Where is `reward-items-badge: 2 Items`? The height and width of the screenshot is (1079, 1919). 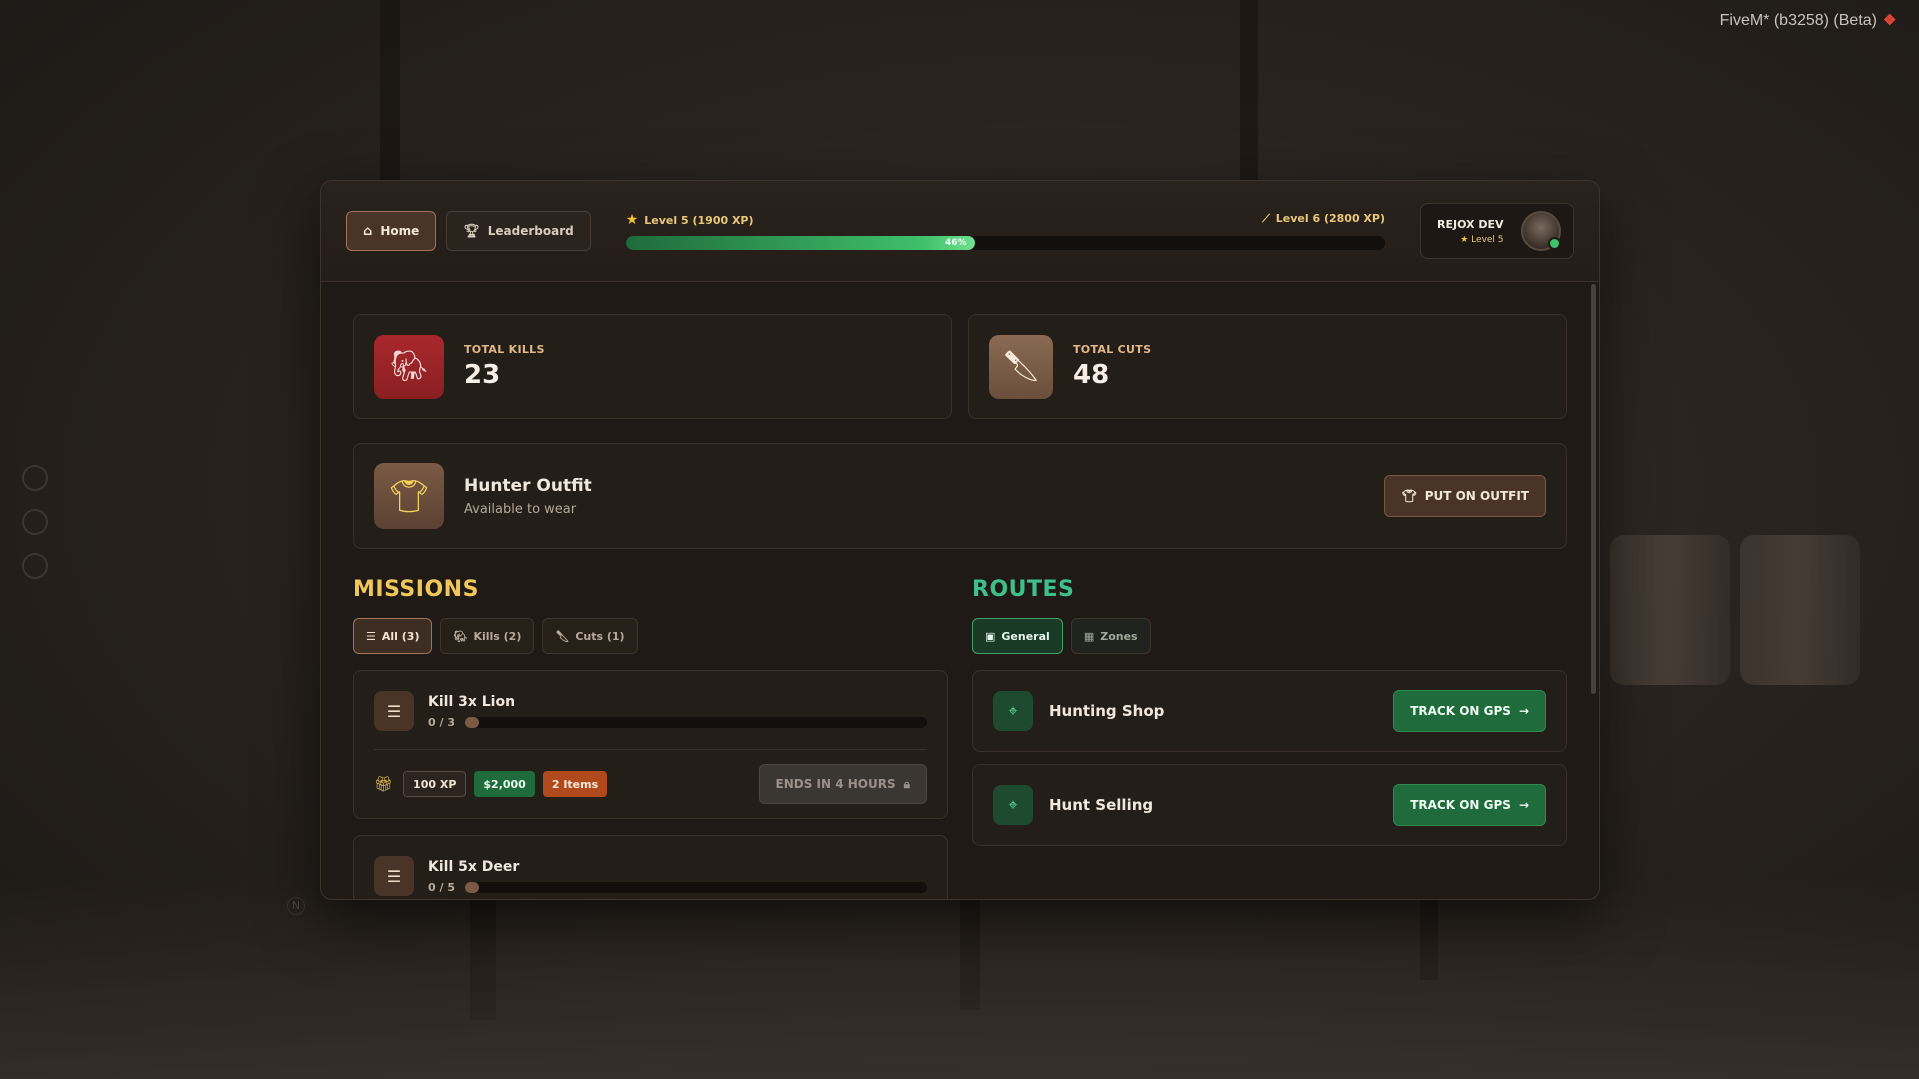 reward-items-badge: 2 Items is located at coordinates (575, 784).